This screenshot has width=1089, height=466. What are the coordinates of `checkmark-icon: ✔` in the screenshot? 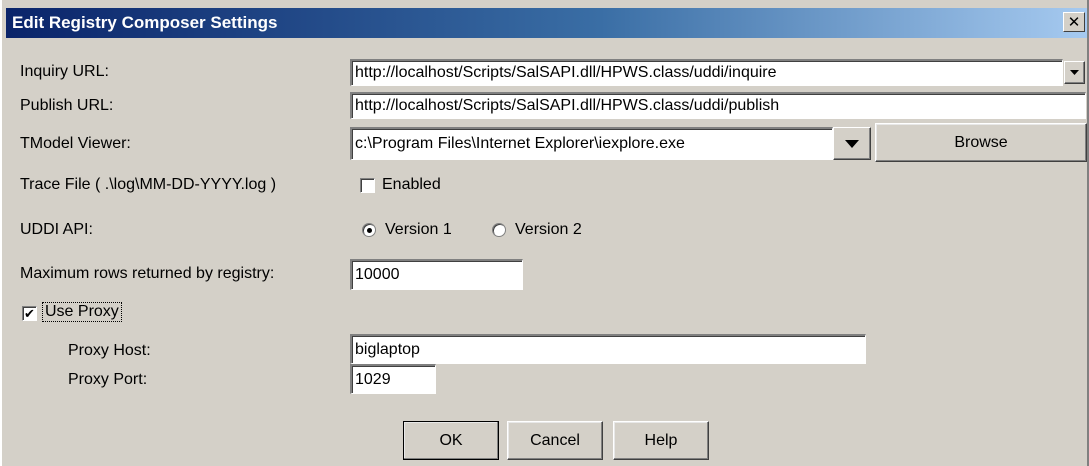 It's located at (29, 313).